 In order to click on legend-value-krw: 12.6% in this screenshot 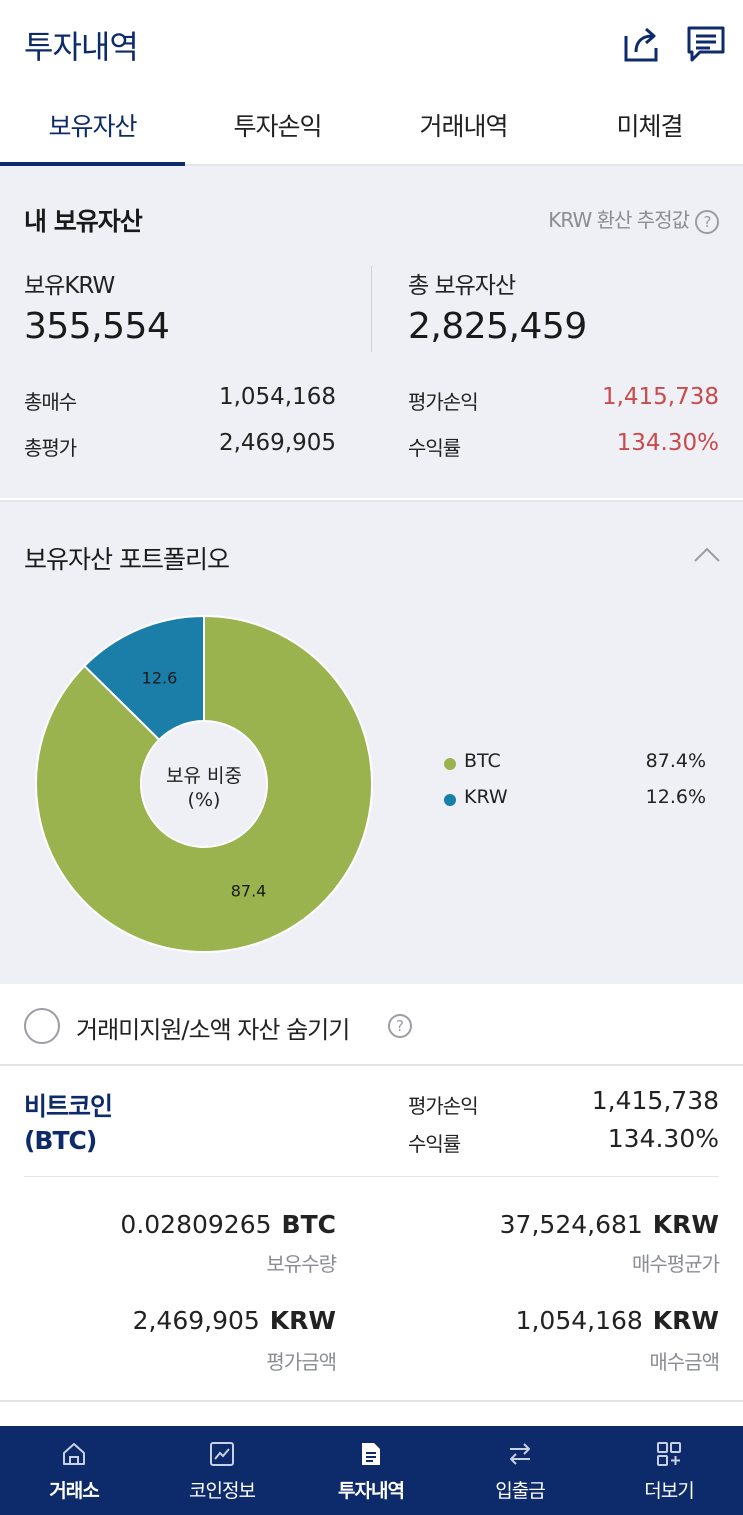, I will do `click(675, 797)`.